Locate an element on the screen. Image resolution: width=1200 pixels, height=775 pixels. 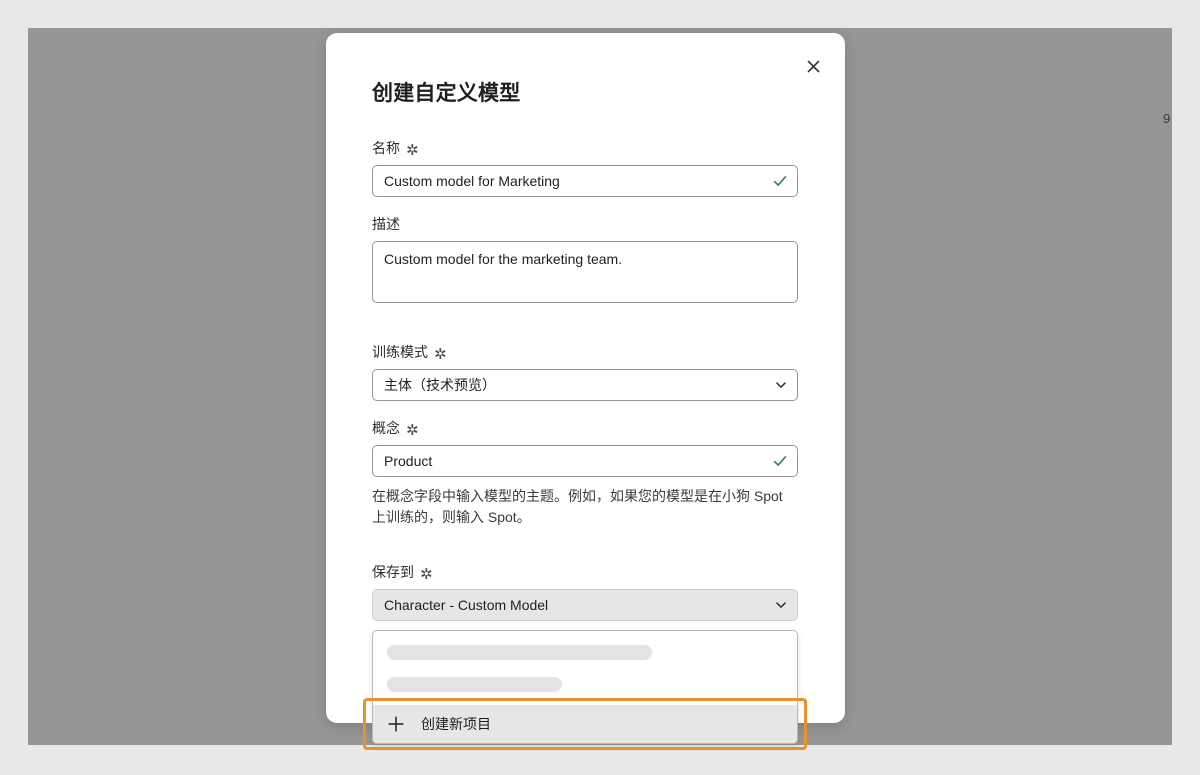
name-input is located at coordinates (585, 181).